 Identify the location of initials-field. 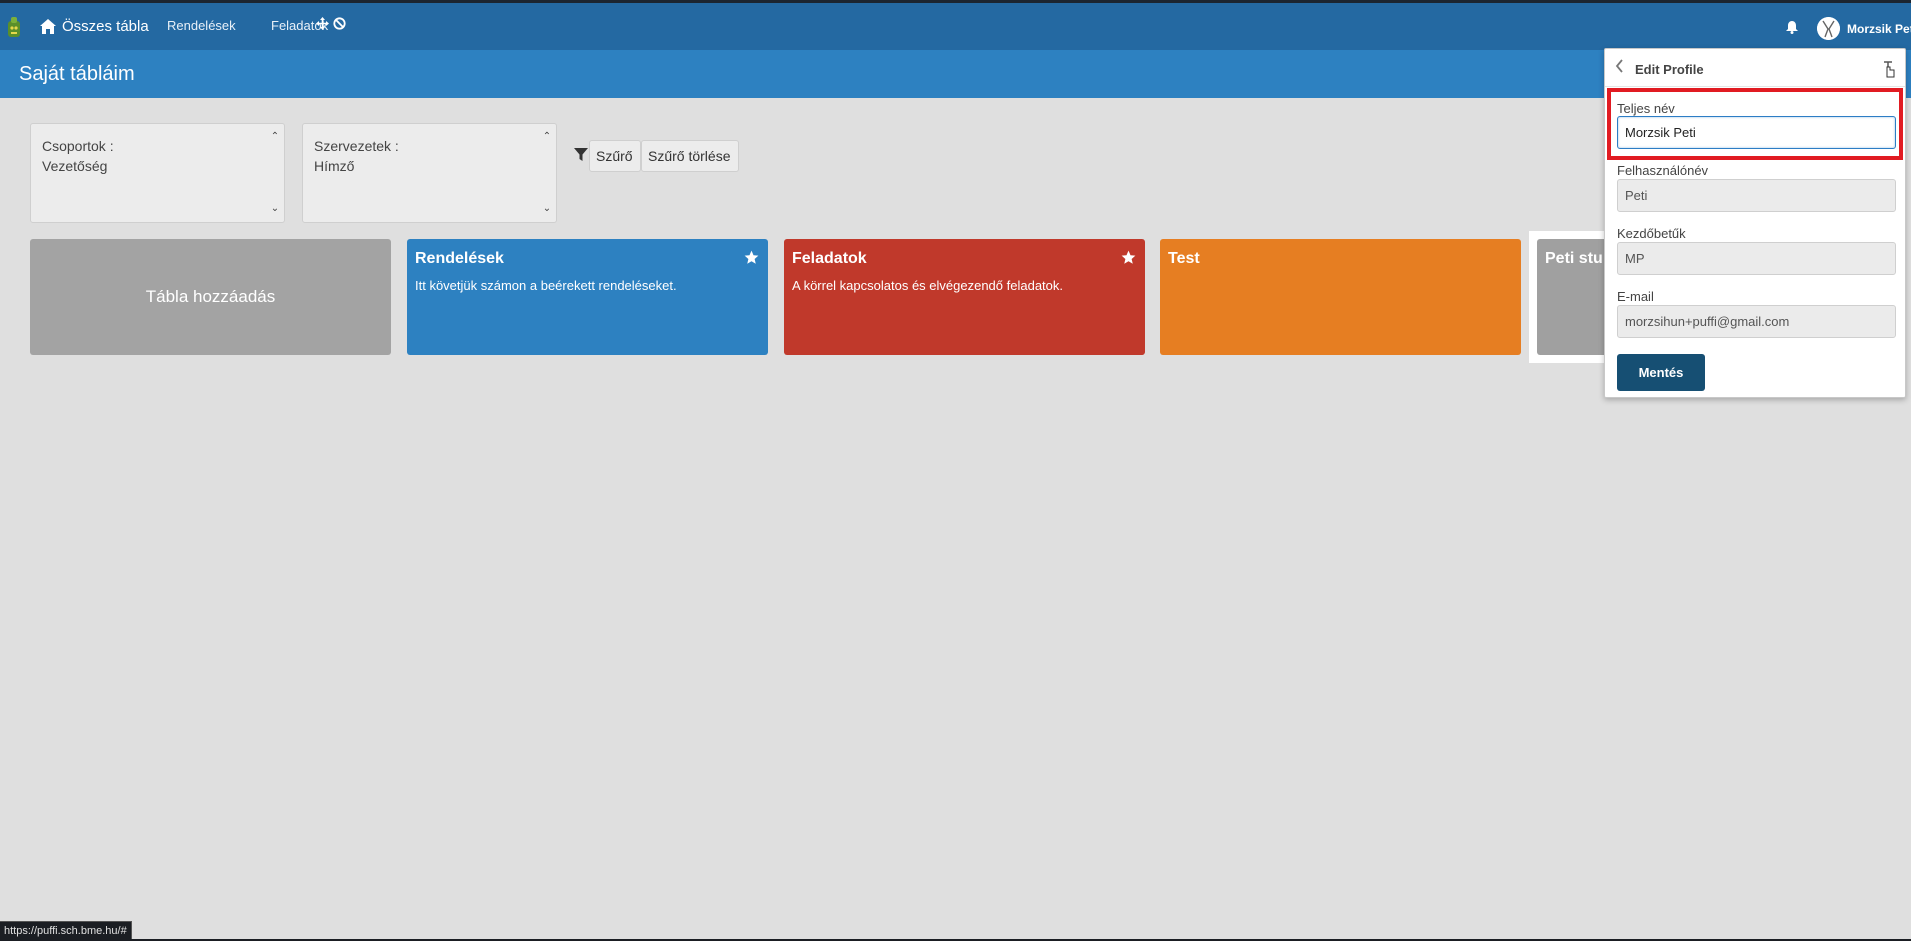
(1756, 258).